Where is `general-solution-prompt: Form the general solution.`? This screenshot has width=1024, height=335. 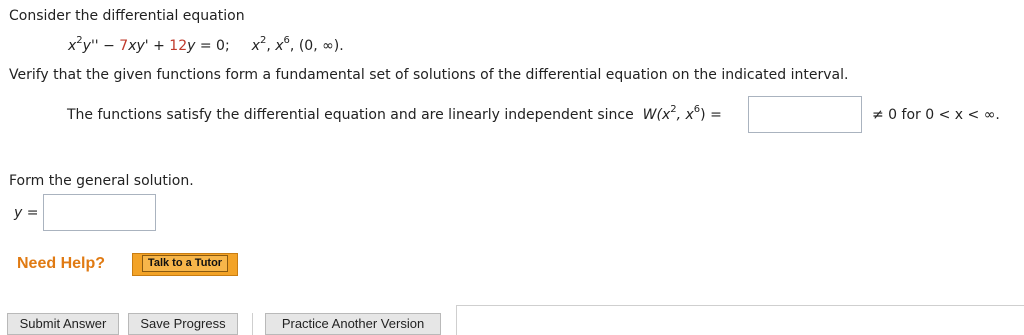 general-solution-prompt: Form the general solution. is located at coordinates (101, 181).